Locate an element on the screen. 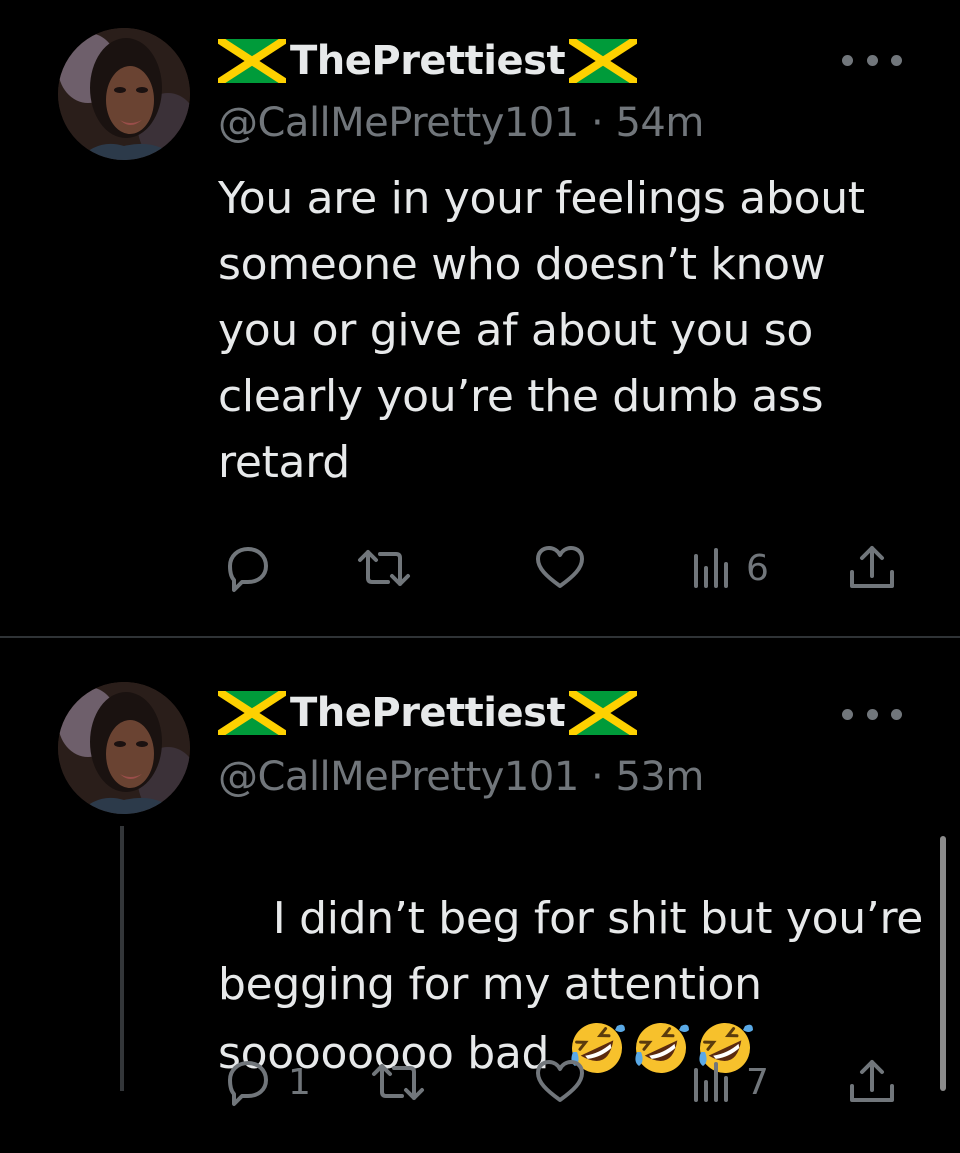 The image size is (960, 1153). thread-line is located at coordinates (122, 958).